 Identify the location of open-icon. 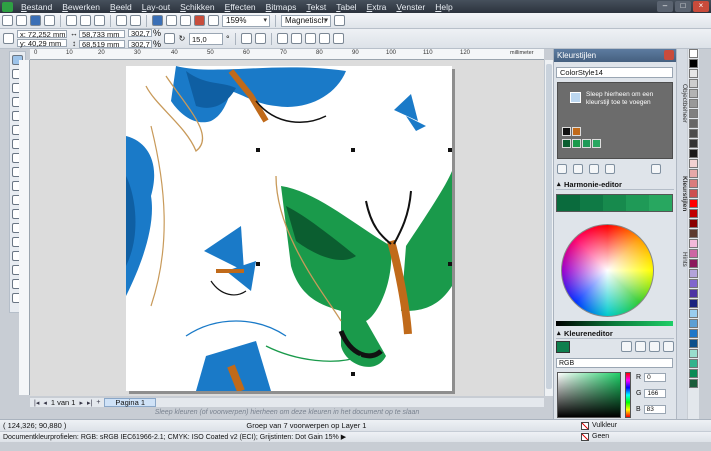
(21, 20).